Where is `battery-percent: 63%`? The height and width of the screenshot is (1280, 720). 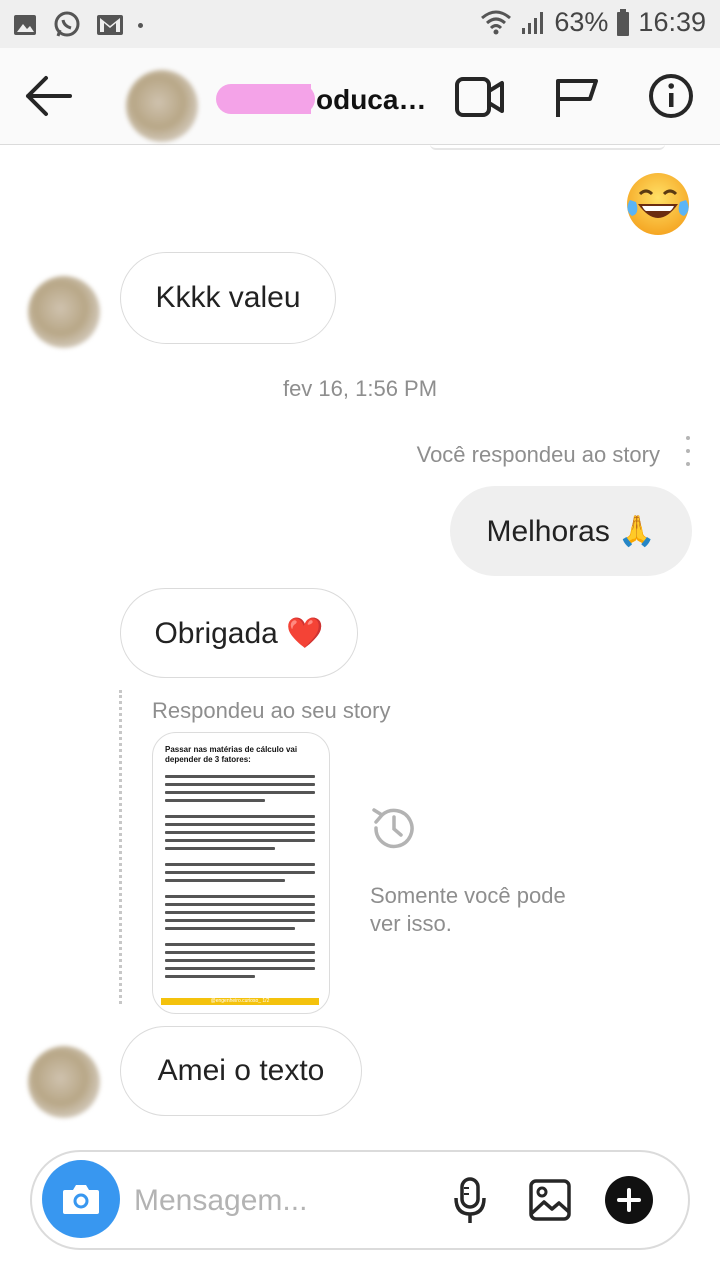
battery-percent: 63% is located at coordinates (581, 22).